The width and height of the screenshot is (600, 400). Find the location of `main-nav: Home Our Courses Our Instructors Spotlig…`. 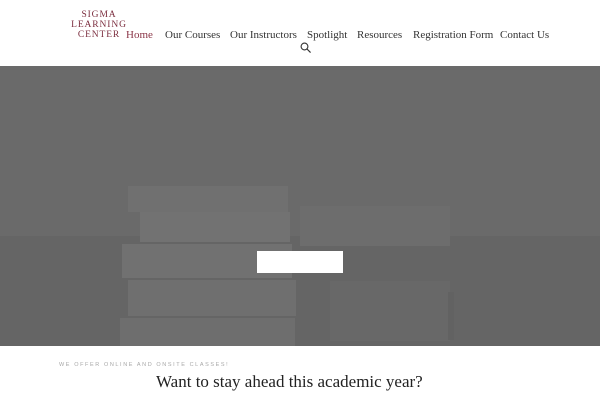

main-nav: Home Our Courses Our Instructors Spotlig… is located at coordinates (300, 36).